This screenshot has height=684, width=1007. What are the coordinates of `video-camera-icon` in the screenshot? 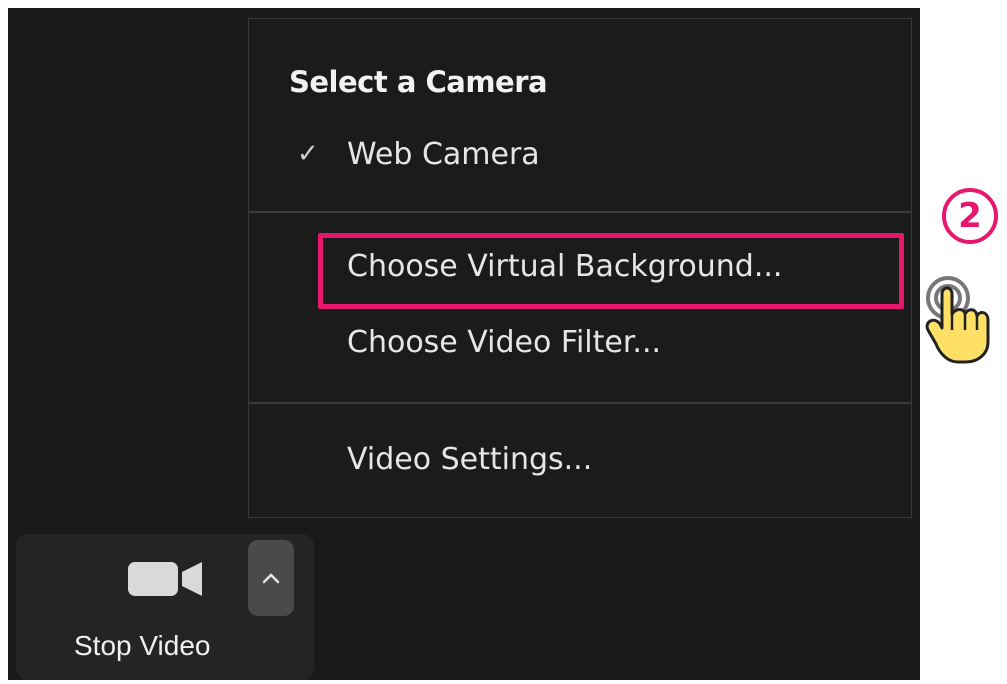 It's located at (165, 579).